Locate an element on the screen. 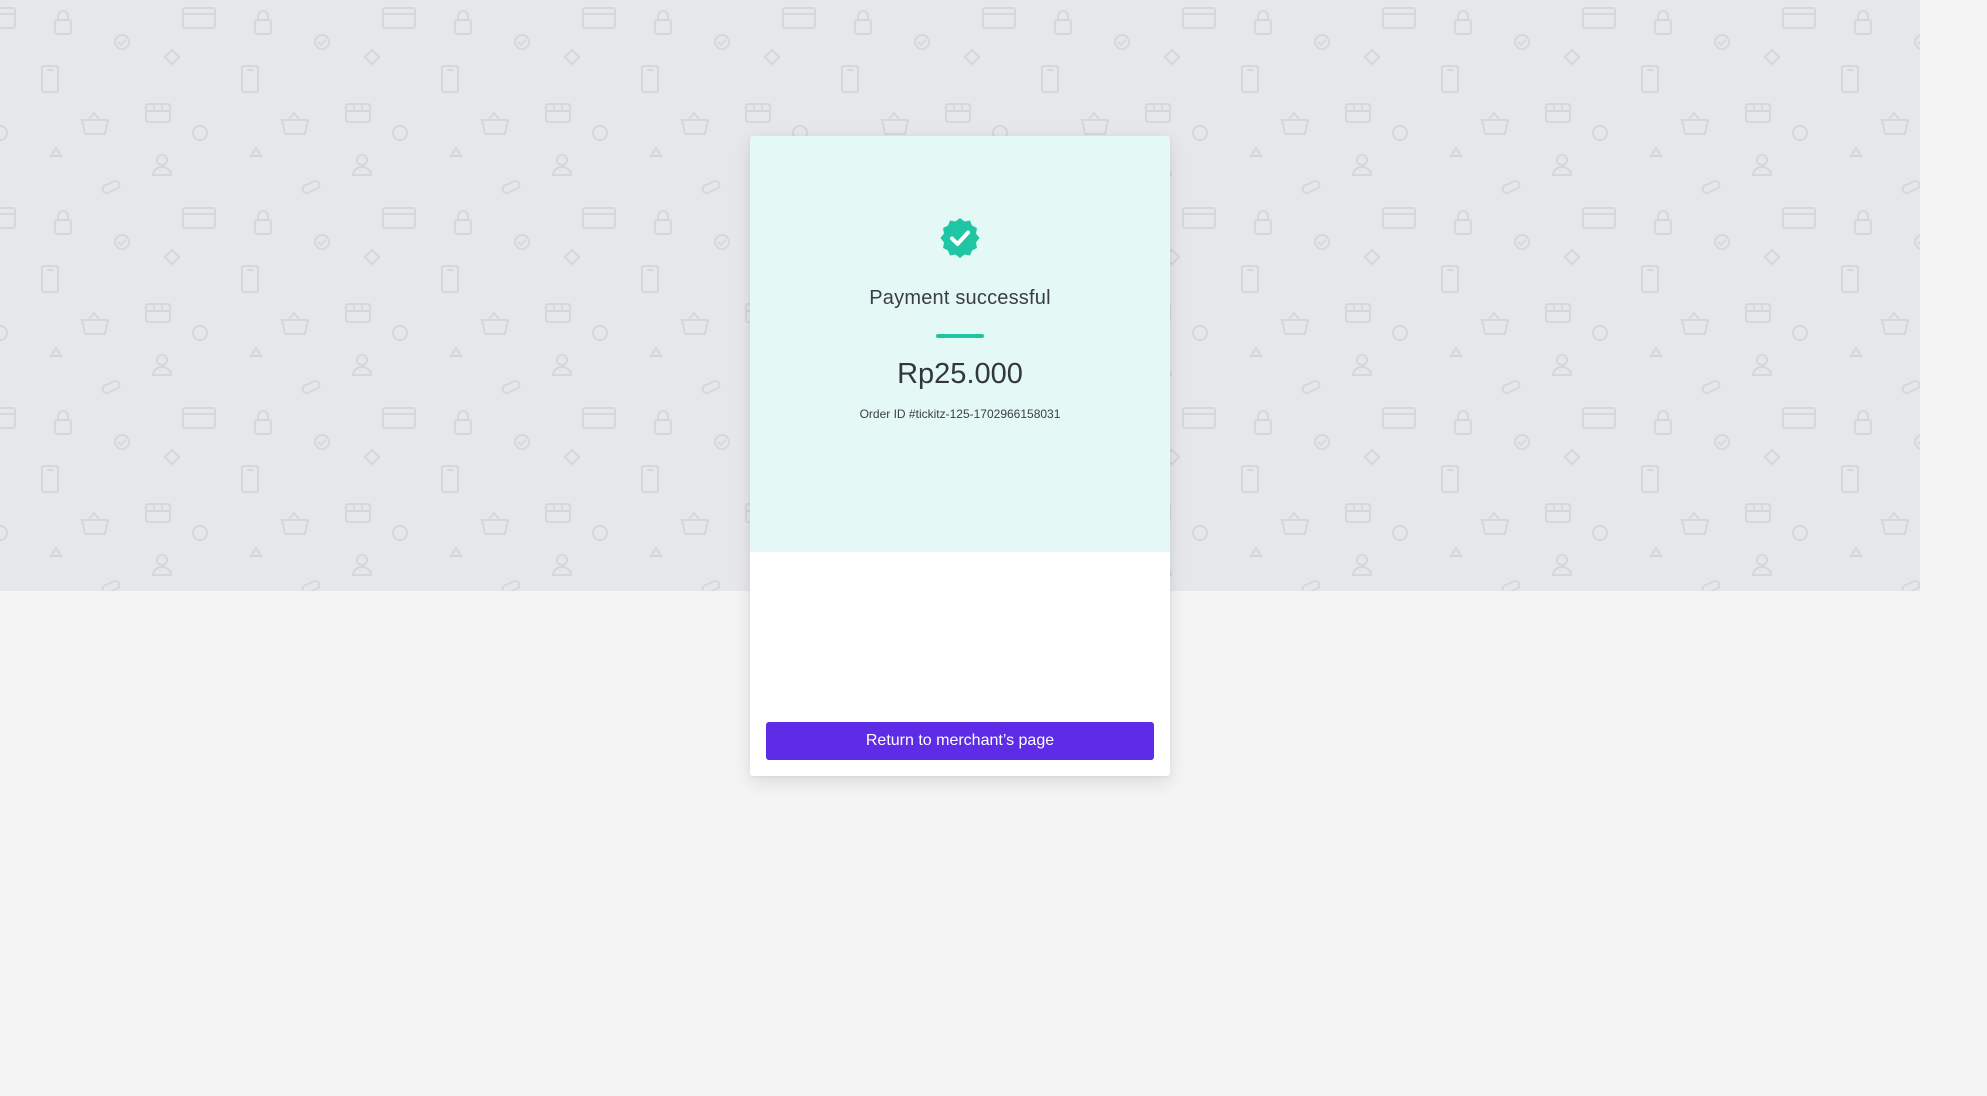 The width and height of the screenshot is (1987, 1096). verified-check-badge-icon is located at coordinates (960, 238).